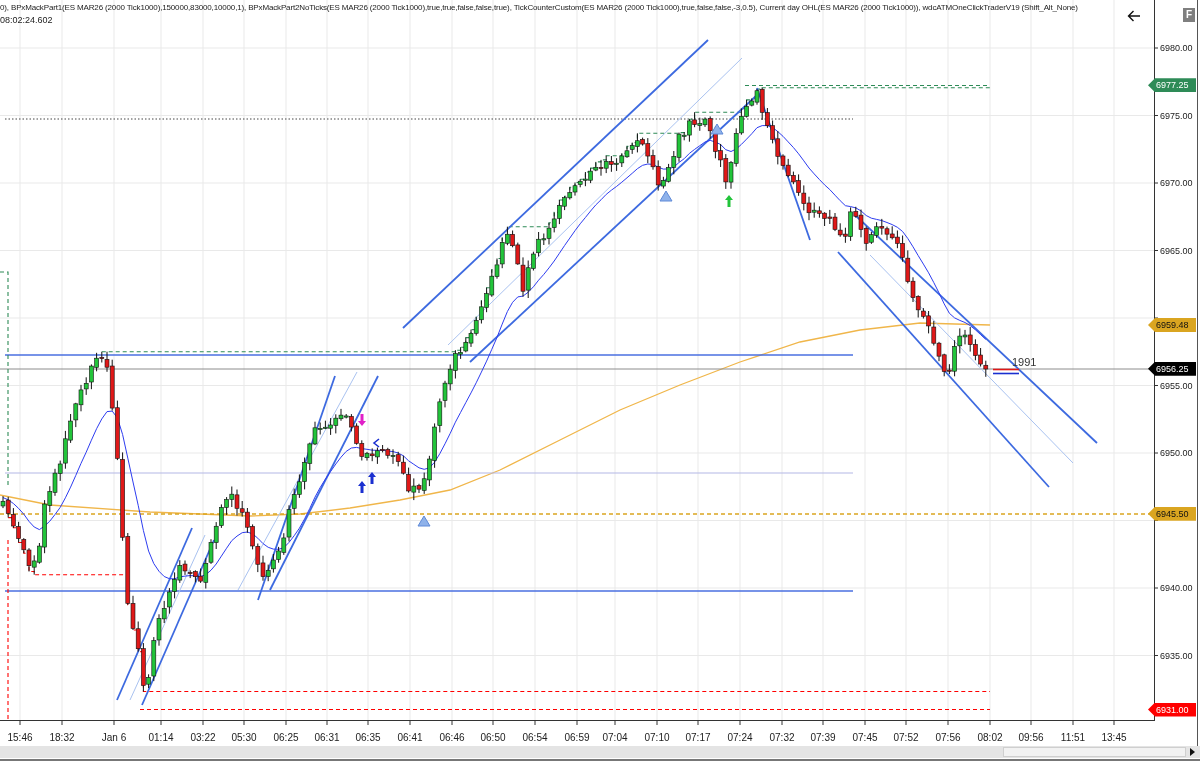  What do you see at coordinates (1172, 325) in the screenshot?
I see `price-tag: 6959.48` at bounding box center [1172, 325].